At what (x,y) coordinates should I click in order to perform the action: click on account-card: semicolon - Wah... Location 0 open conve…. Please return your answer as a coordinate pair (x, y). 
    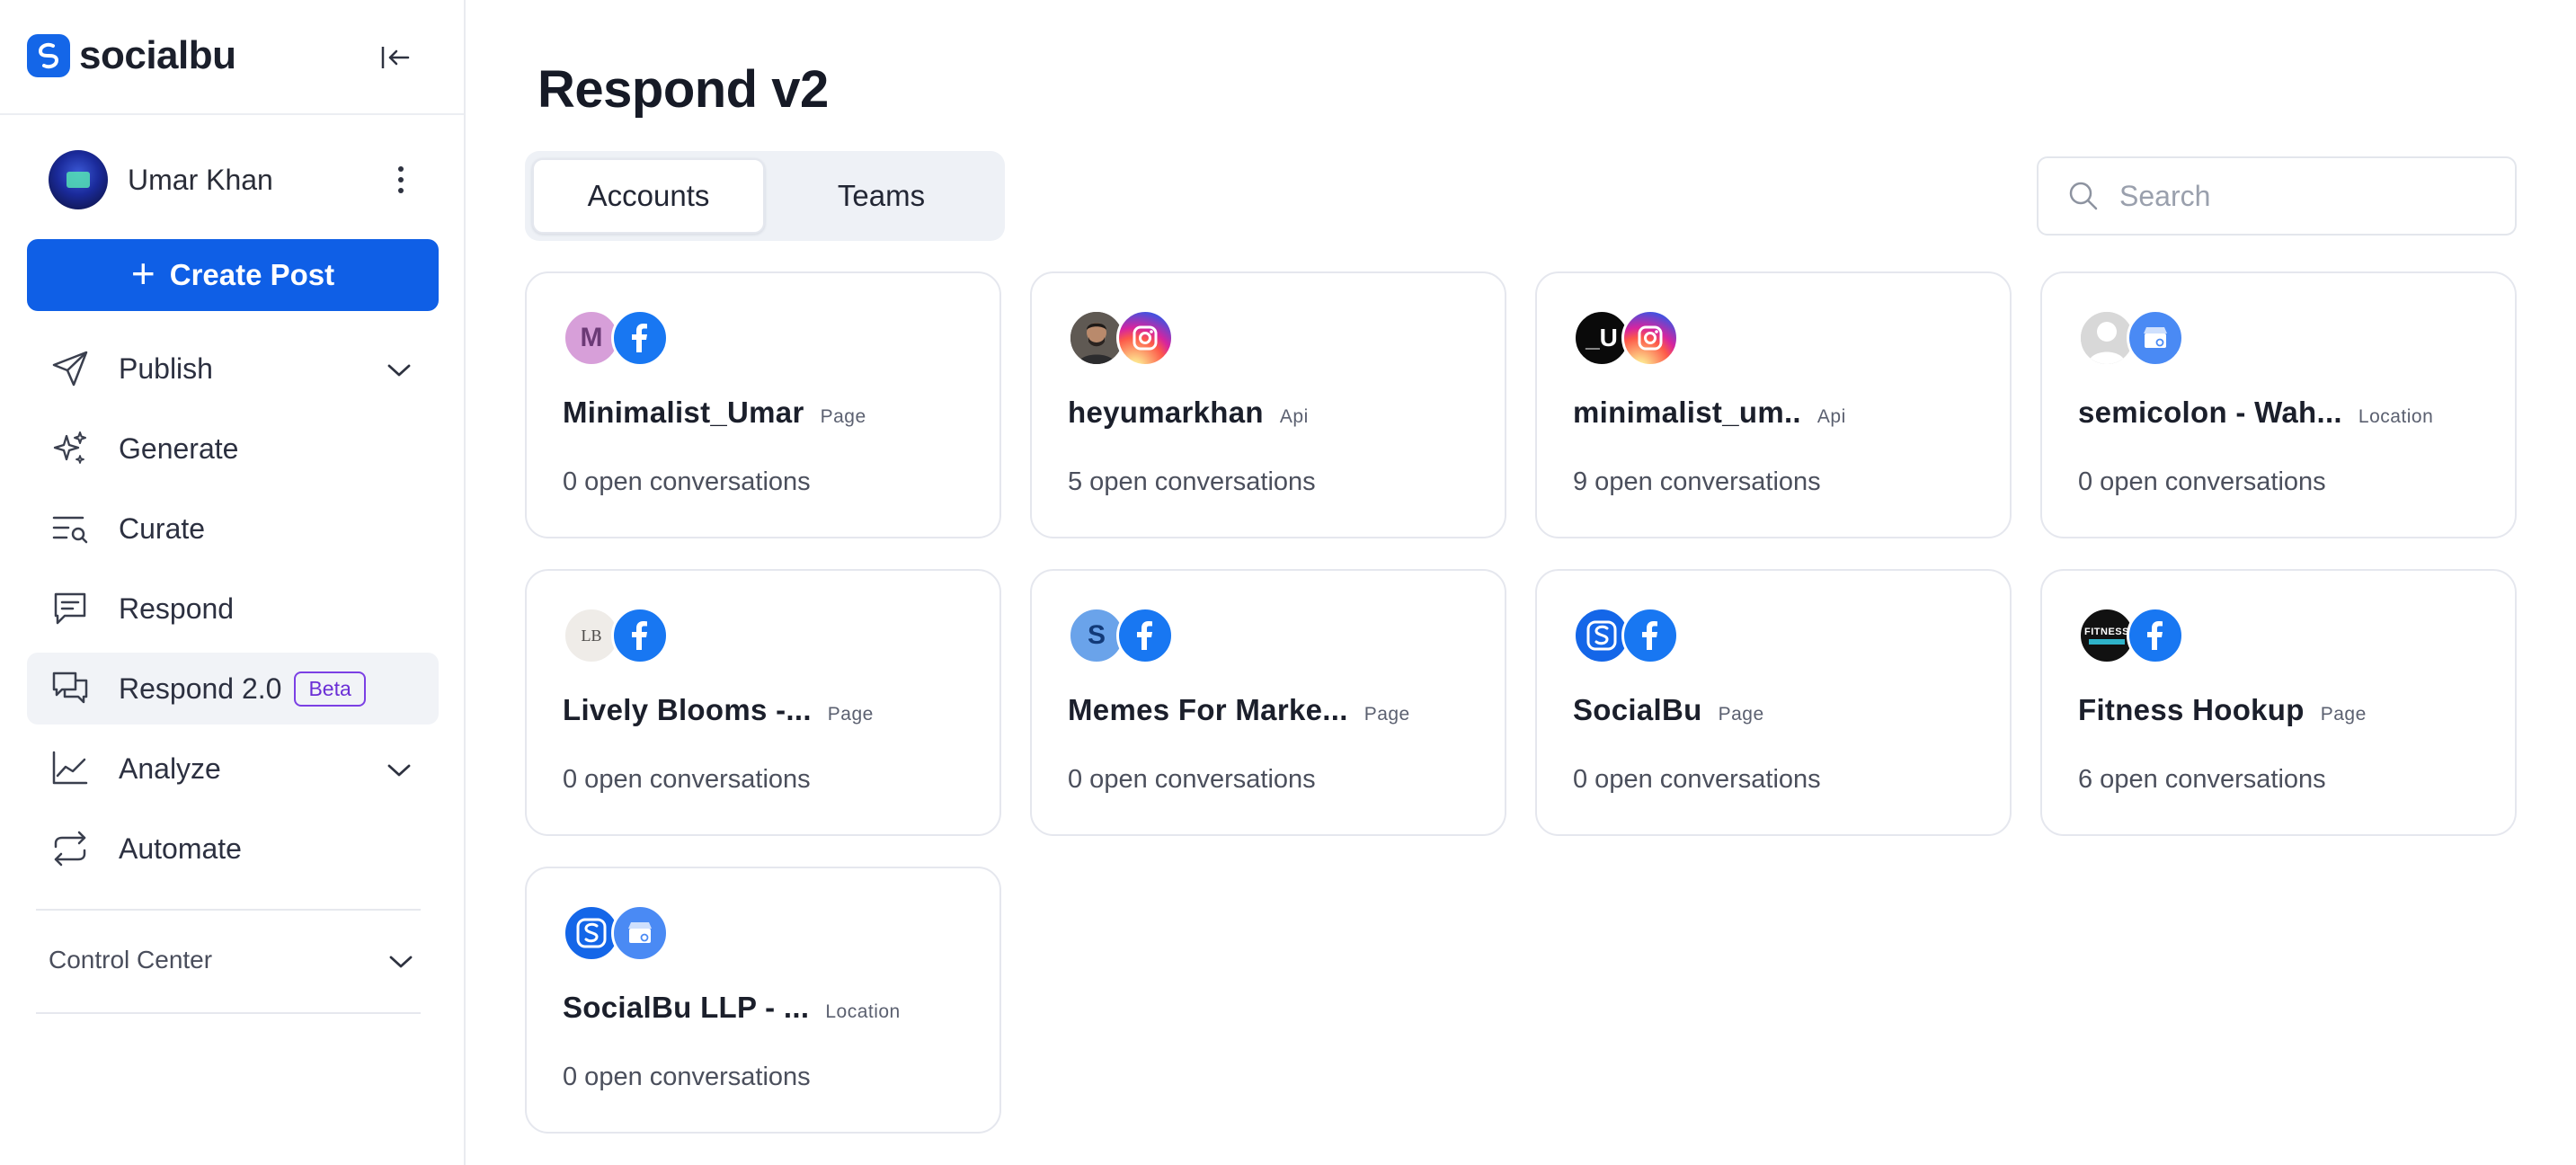
    Looking at the image, I should click on (2278, 405).